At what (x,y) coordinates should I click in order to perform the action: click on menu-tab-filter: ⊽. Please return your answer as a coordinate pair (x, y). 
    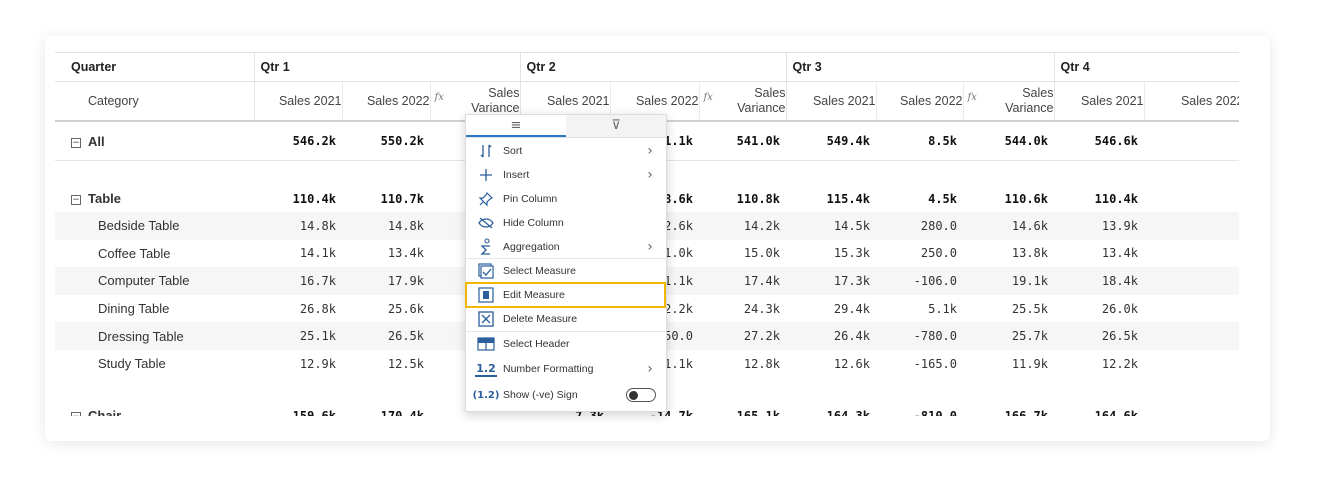
    Looking at the image, I should click on (616, 126).